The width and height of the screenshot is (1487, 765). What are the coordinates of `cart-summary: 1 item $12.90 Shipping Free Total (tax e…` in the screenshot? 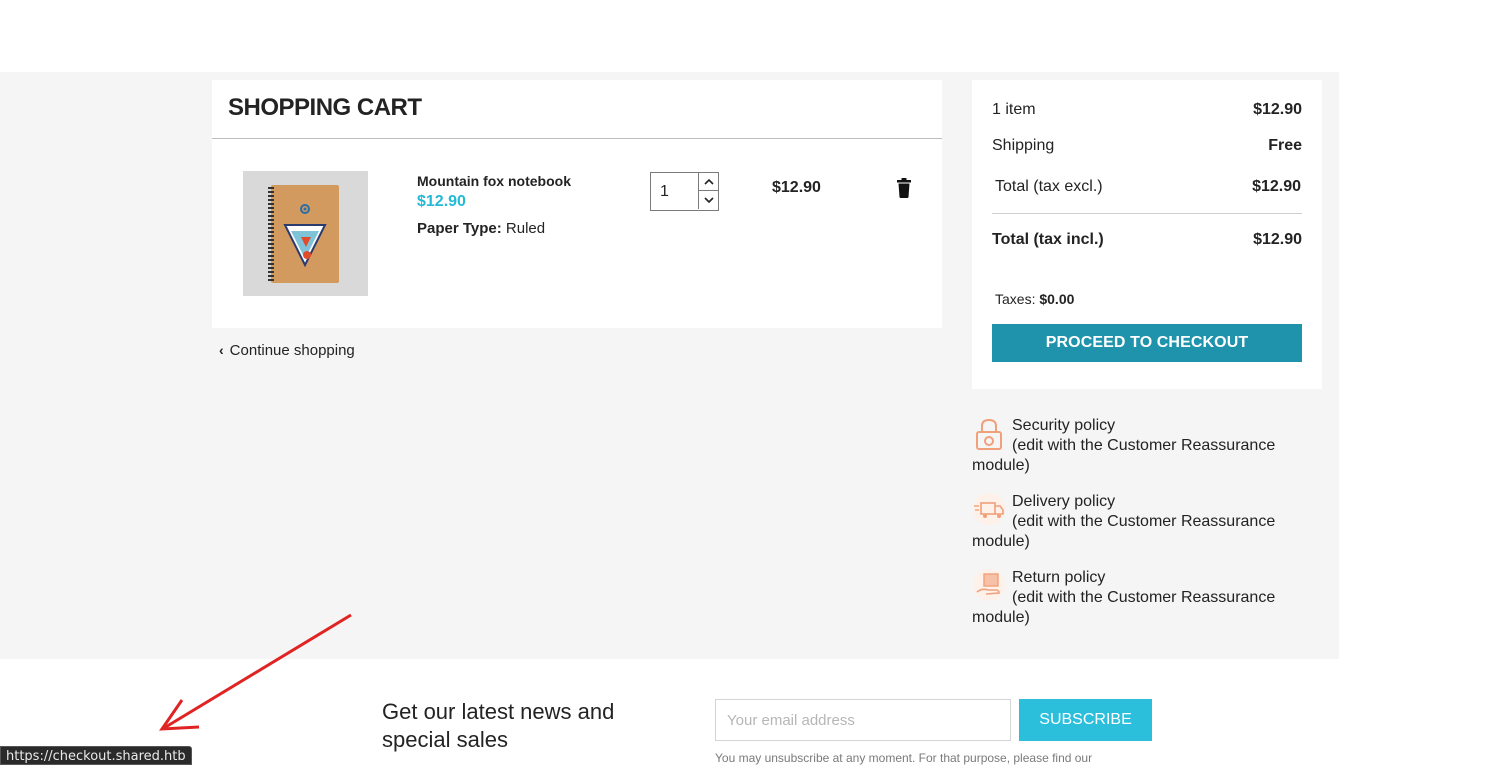 It's located at (1147, 234).